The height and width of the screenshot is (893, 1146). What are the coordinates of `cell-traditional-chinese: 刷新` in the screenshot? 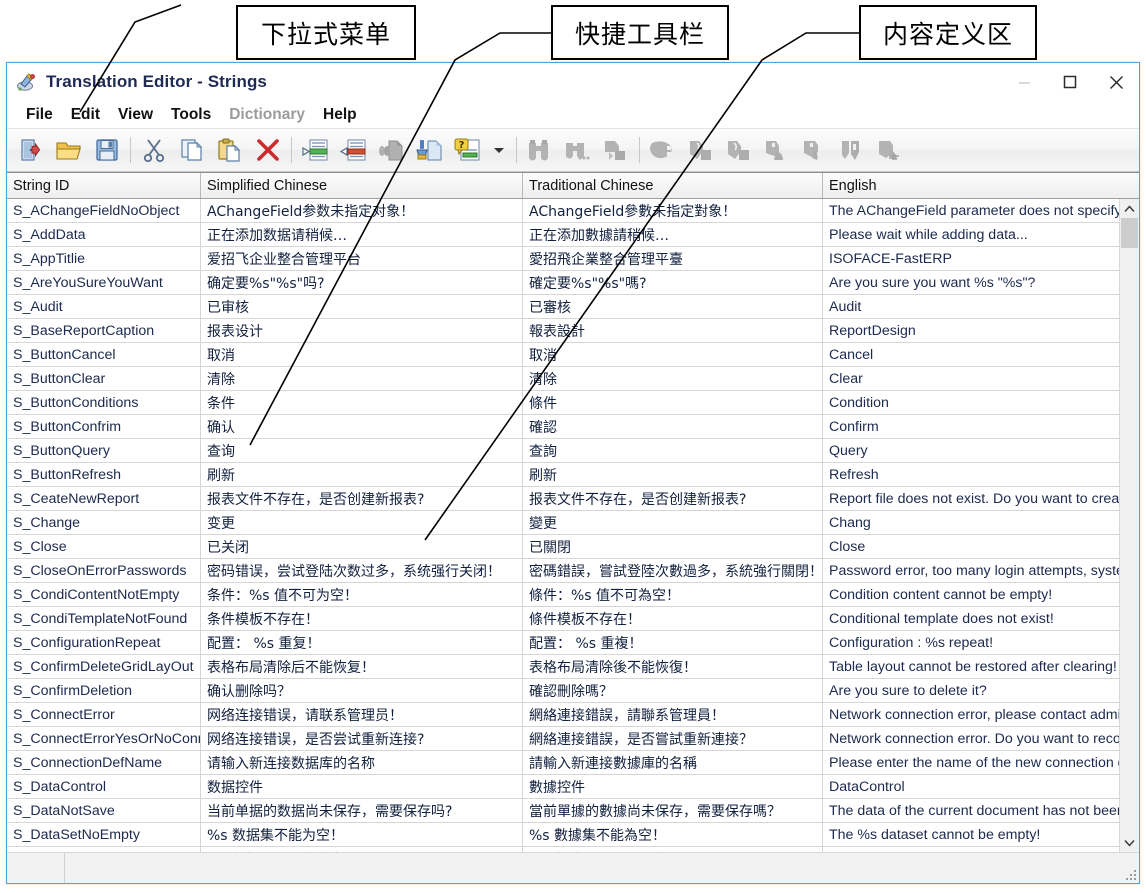 It's located at (673, 474).